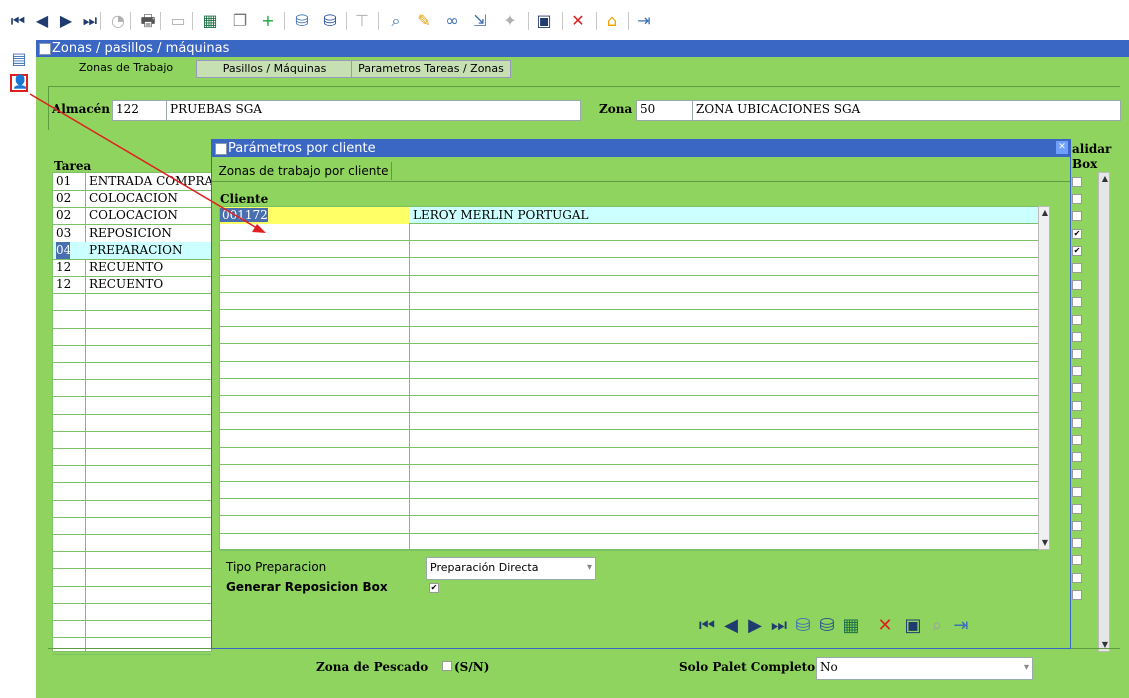 This screenshot has width=1129, height=698. What do you see at coordinates (629, 215) in the screenshot?
I see `table-row: 001172 LEROY MERLIN PORTUGAL` at bounding box center [629, 215].